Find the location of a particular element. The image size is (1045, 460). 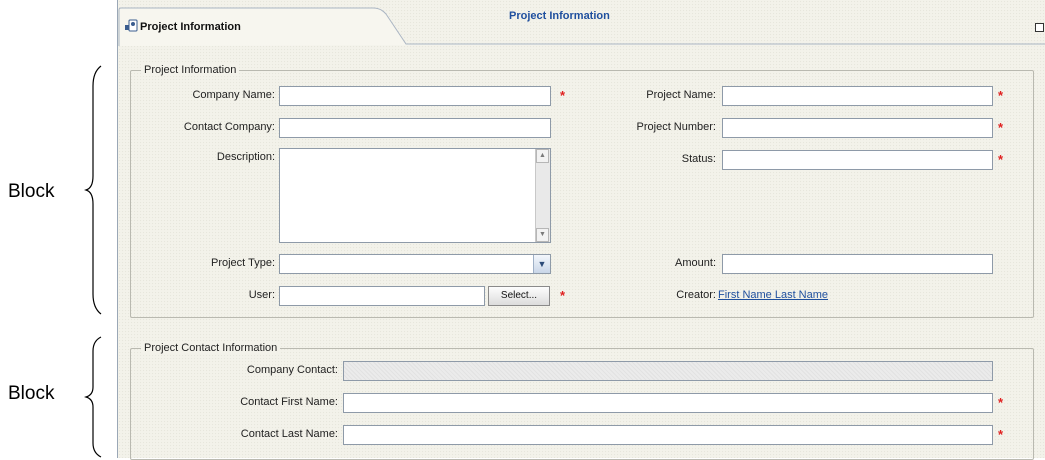

status-label: Status: is located at coordinates (698, 159).